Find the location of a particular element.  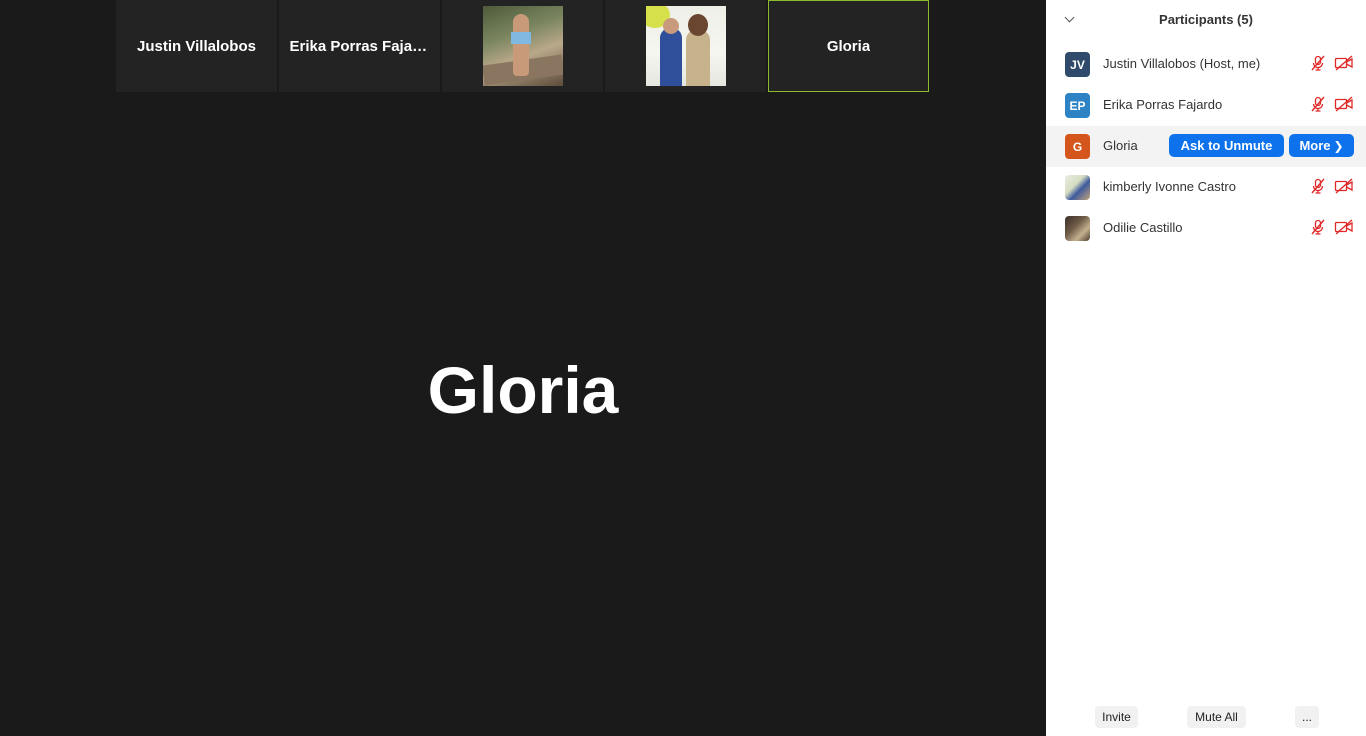

participant-name: Gloria is located at coordinates (1120, 145).